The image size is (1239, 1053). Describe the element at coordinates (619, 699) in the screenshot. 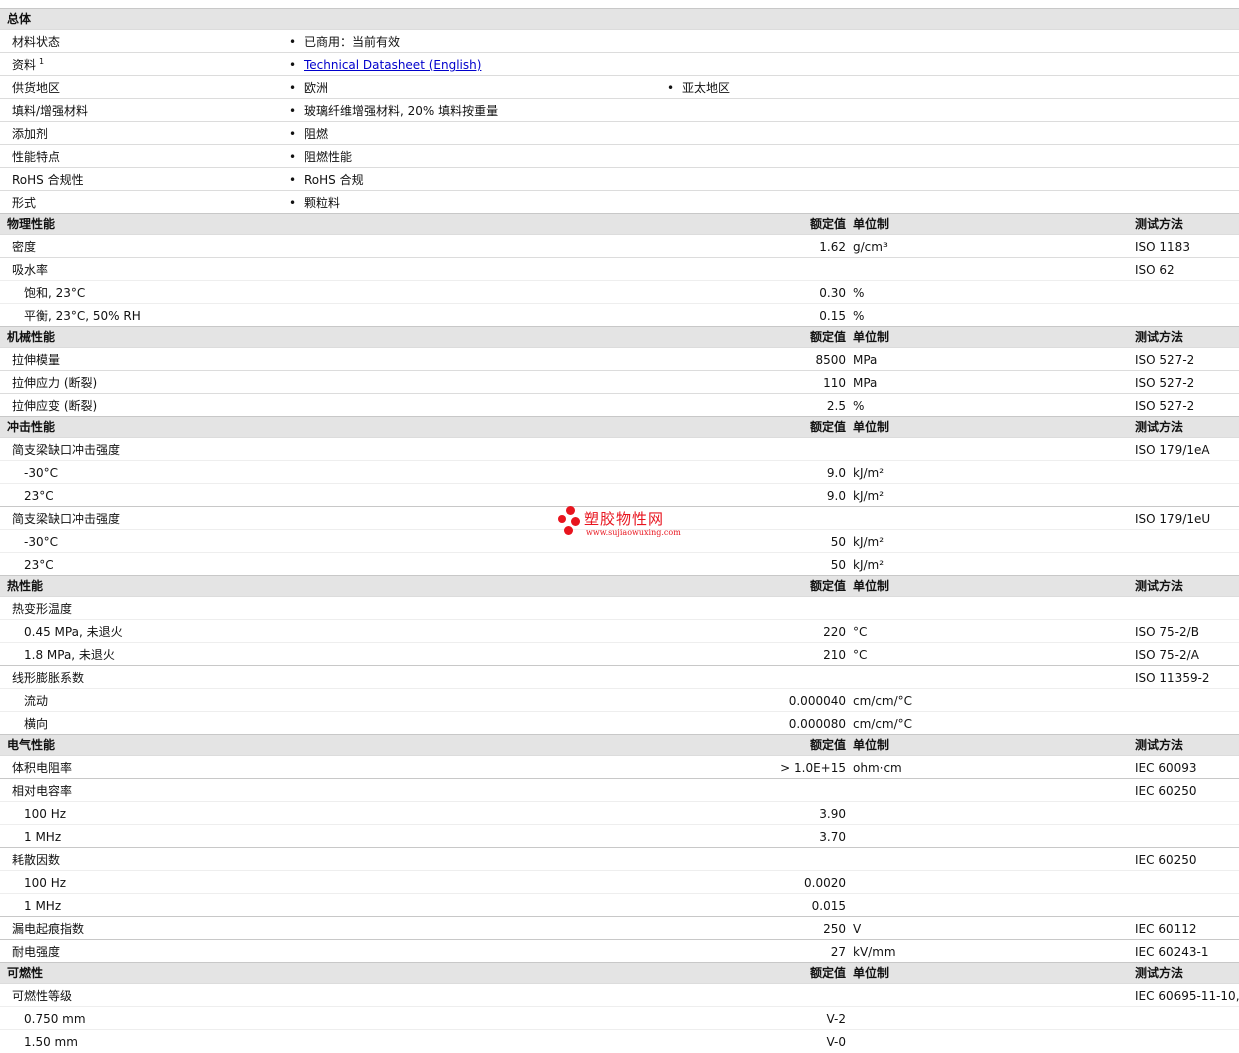

I see `property-subrow: 流动 0.000040 cm/cm/°C` at that location.